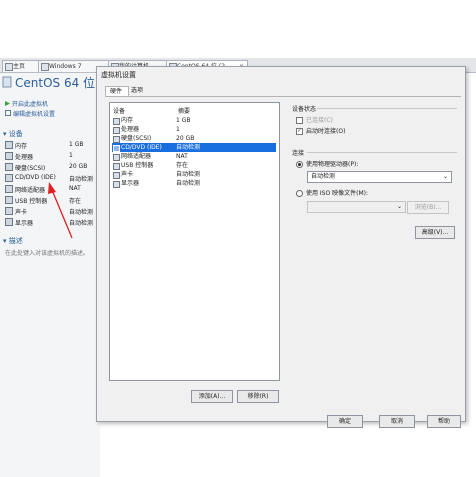  I want to click on radio-label: 使用 ISO 映像文件(M):, so click(337, 193).